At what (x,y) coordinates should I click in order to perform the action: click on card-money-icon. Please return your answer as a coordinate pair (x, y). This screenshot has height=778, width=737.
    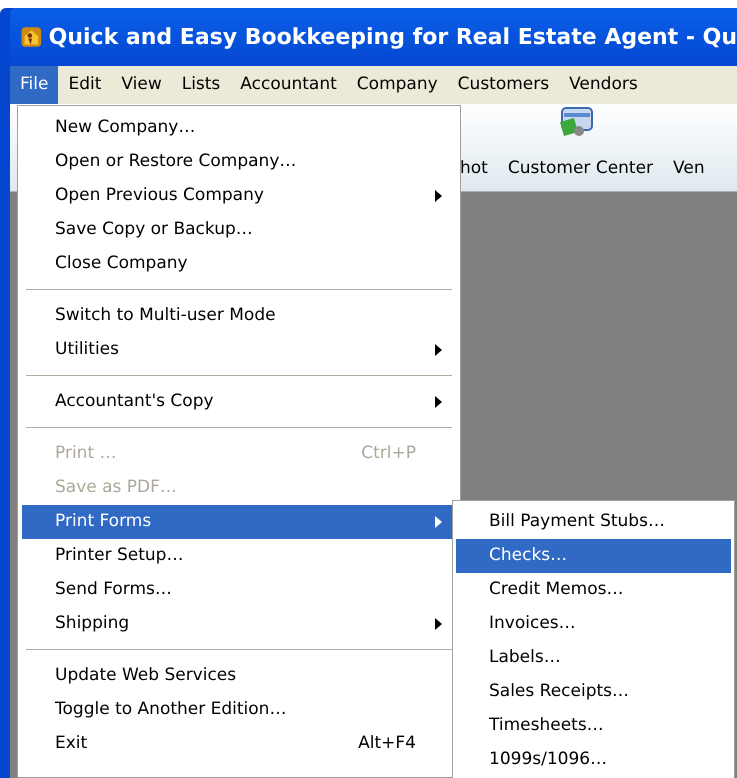
    Looking at the image, I should click on (576, 122).